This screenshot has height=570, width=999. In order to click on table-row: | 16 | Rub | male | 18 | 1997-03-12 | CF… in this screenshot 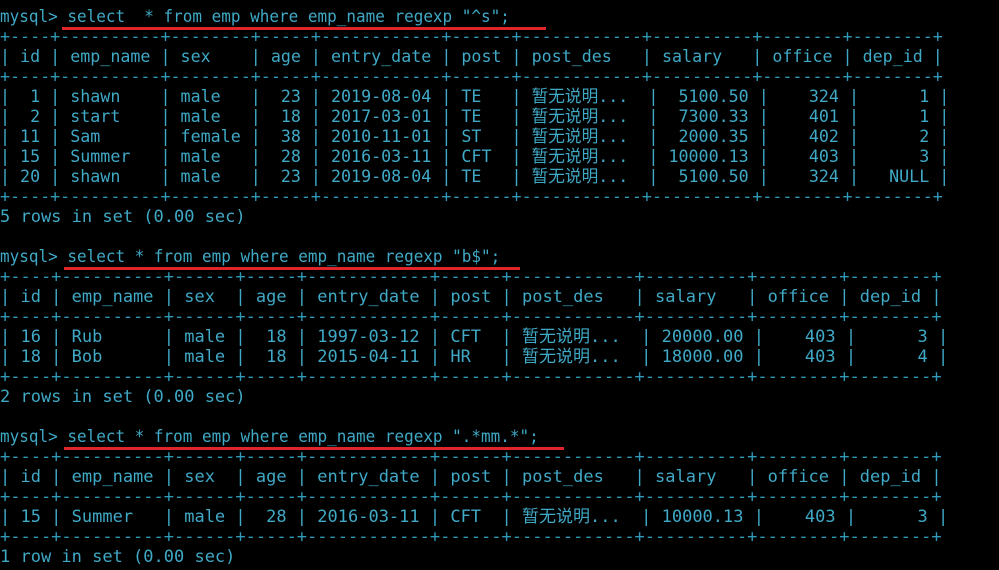, I will do `click(474, 337)`.